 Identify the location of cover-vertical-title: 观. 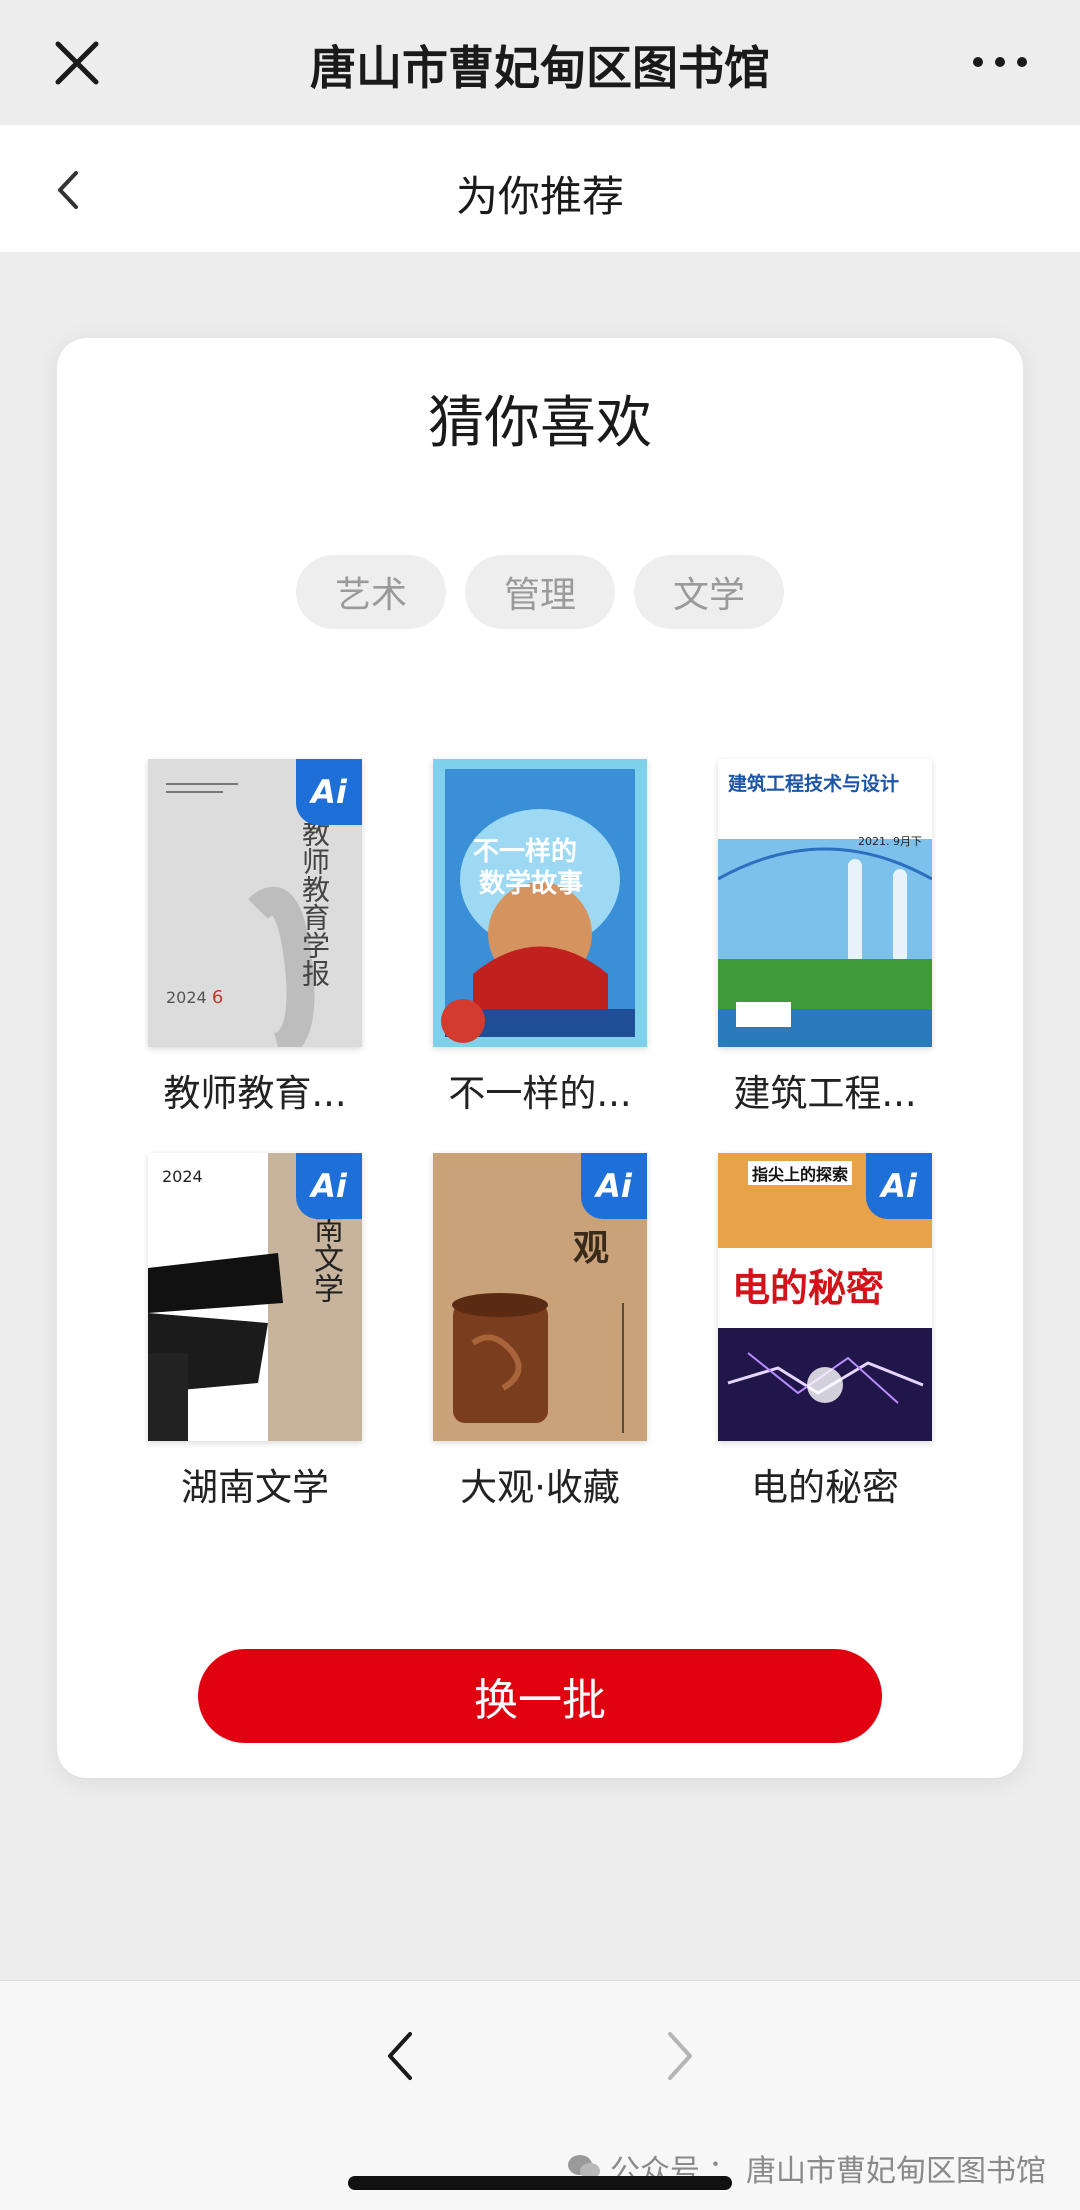
(591, 1248).